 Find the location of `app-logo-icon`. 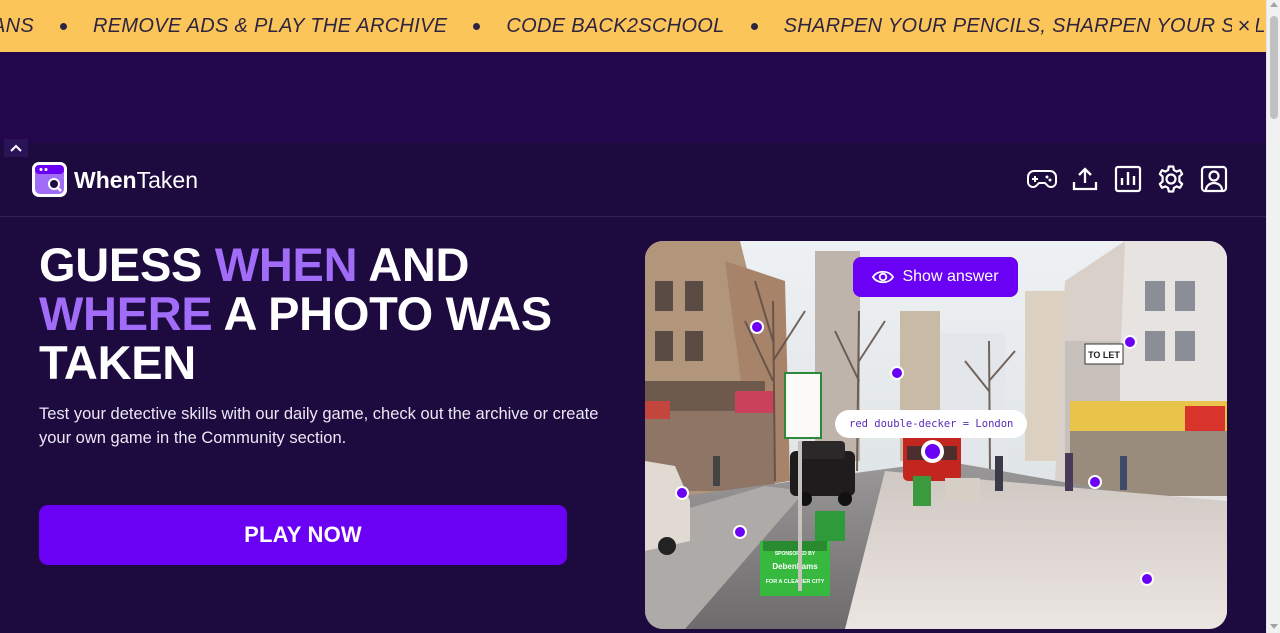

app-logo-icon is located at coordinates (49, 179).